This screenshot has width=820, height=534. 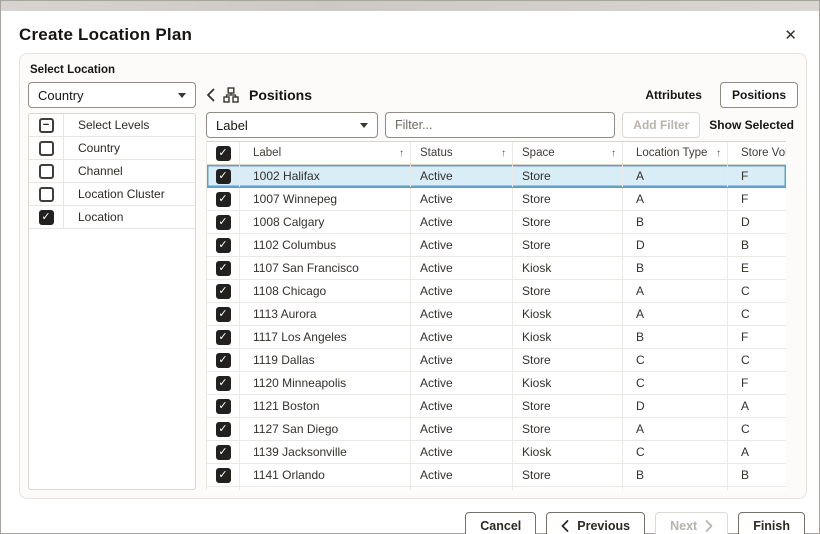 What do you see at coordinates (496, 475) in the screenshot?
I see `table-row: ✓ 1141 Orlando Active Store B B` at bounding box center [496, 475].